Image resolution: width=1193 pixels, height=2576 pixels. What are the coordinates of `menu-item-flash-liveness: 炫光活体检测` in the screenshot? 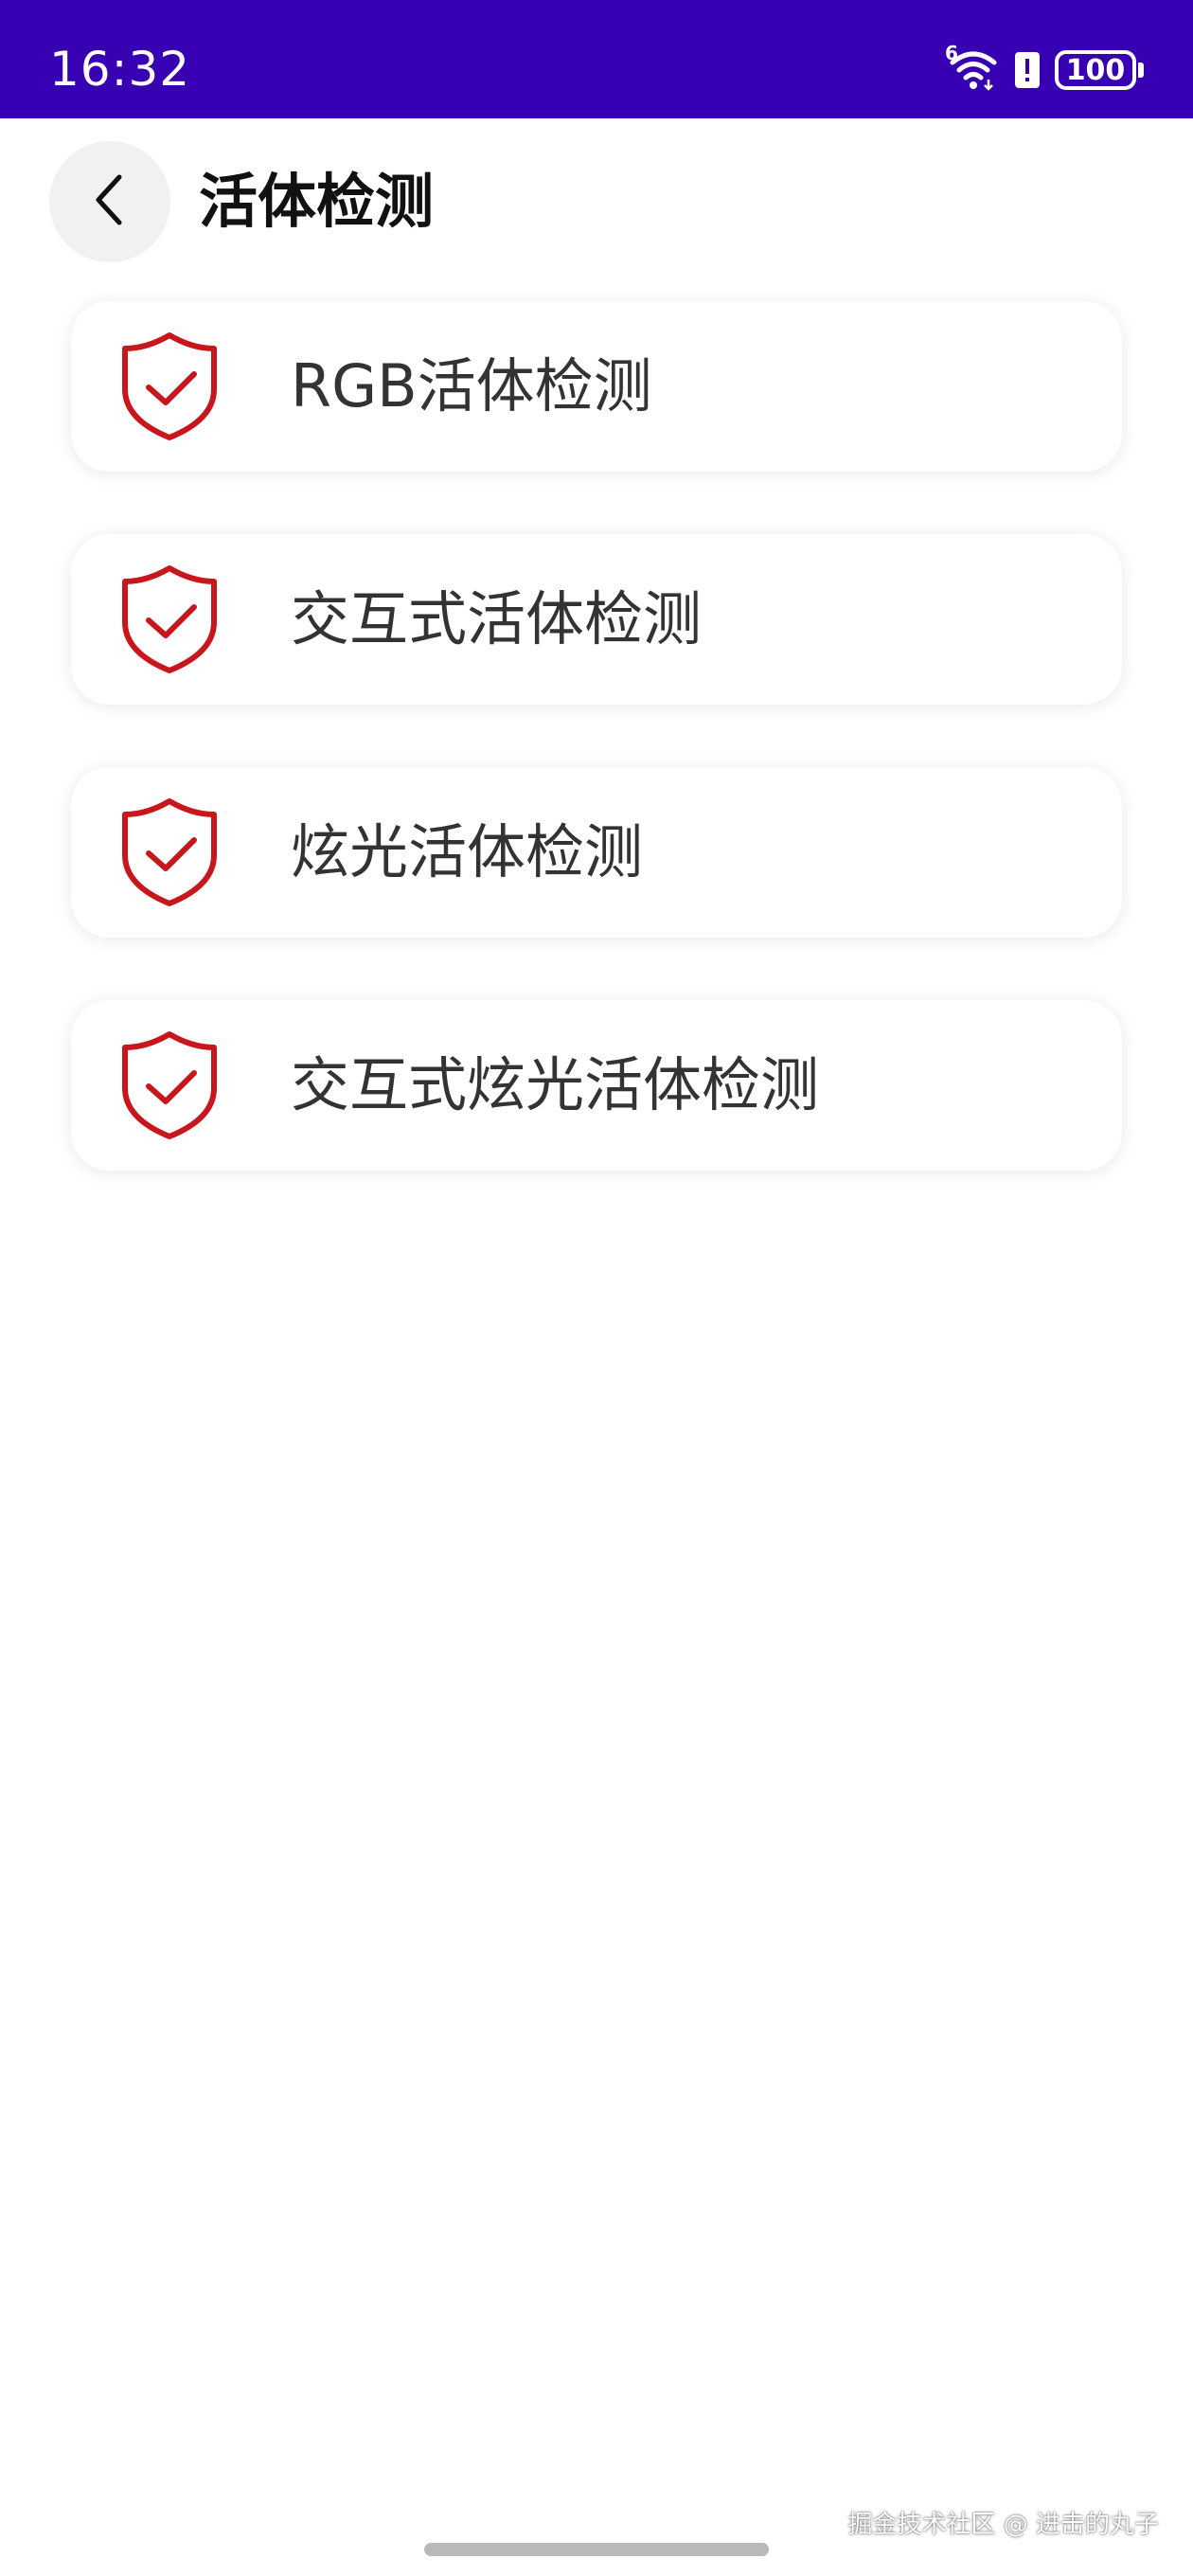 It's located at (596, 852).